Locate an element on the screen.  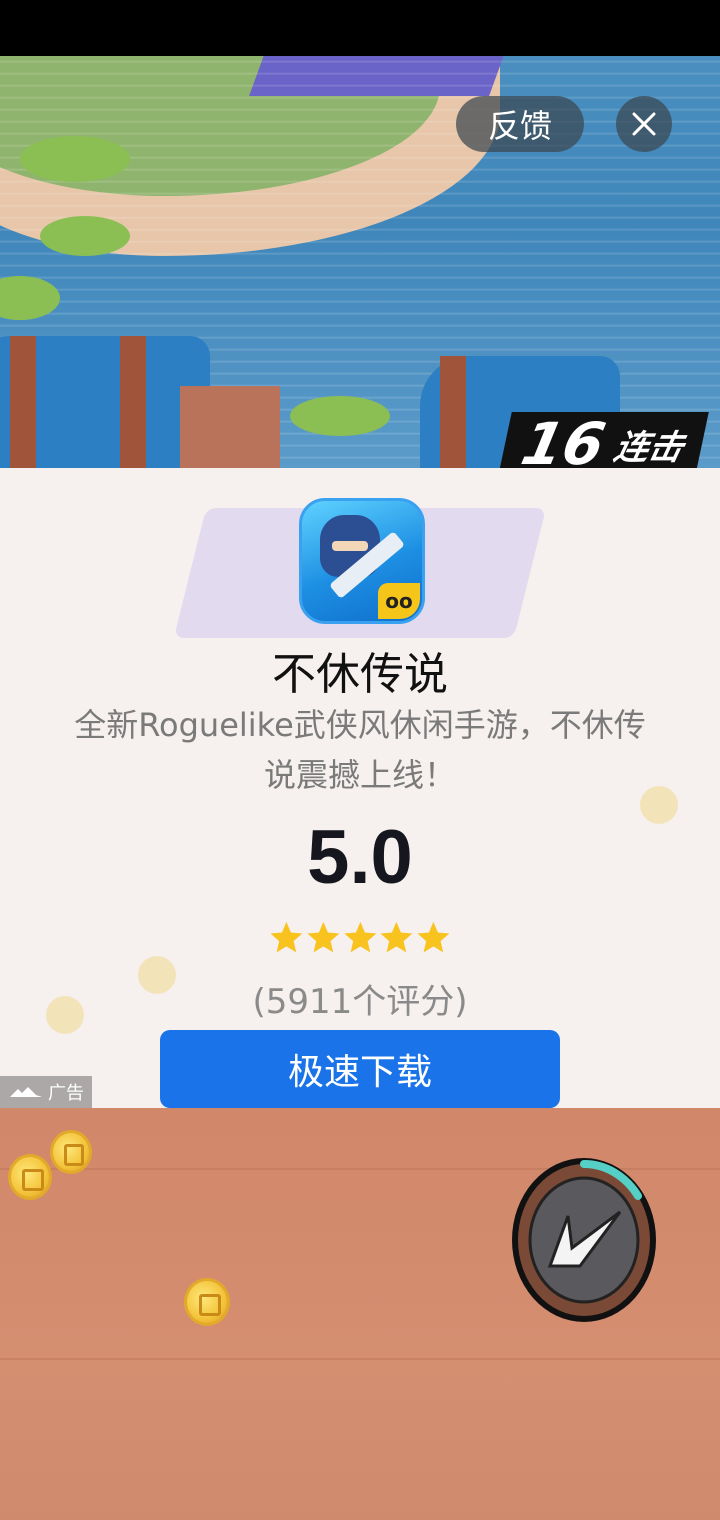
status-bar is located at coordinates (360, 28).